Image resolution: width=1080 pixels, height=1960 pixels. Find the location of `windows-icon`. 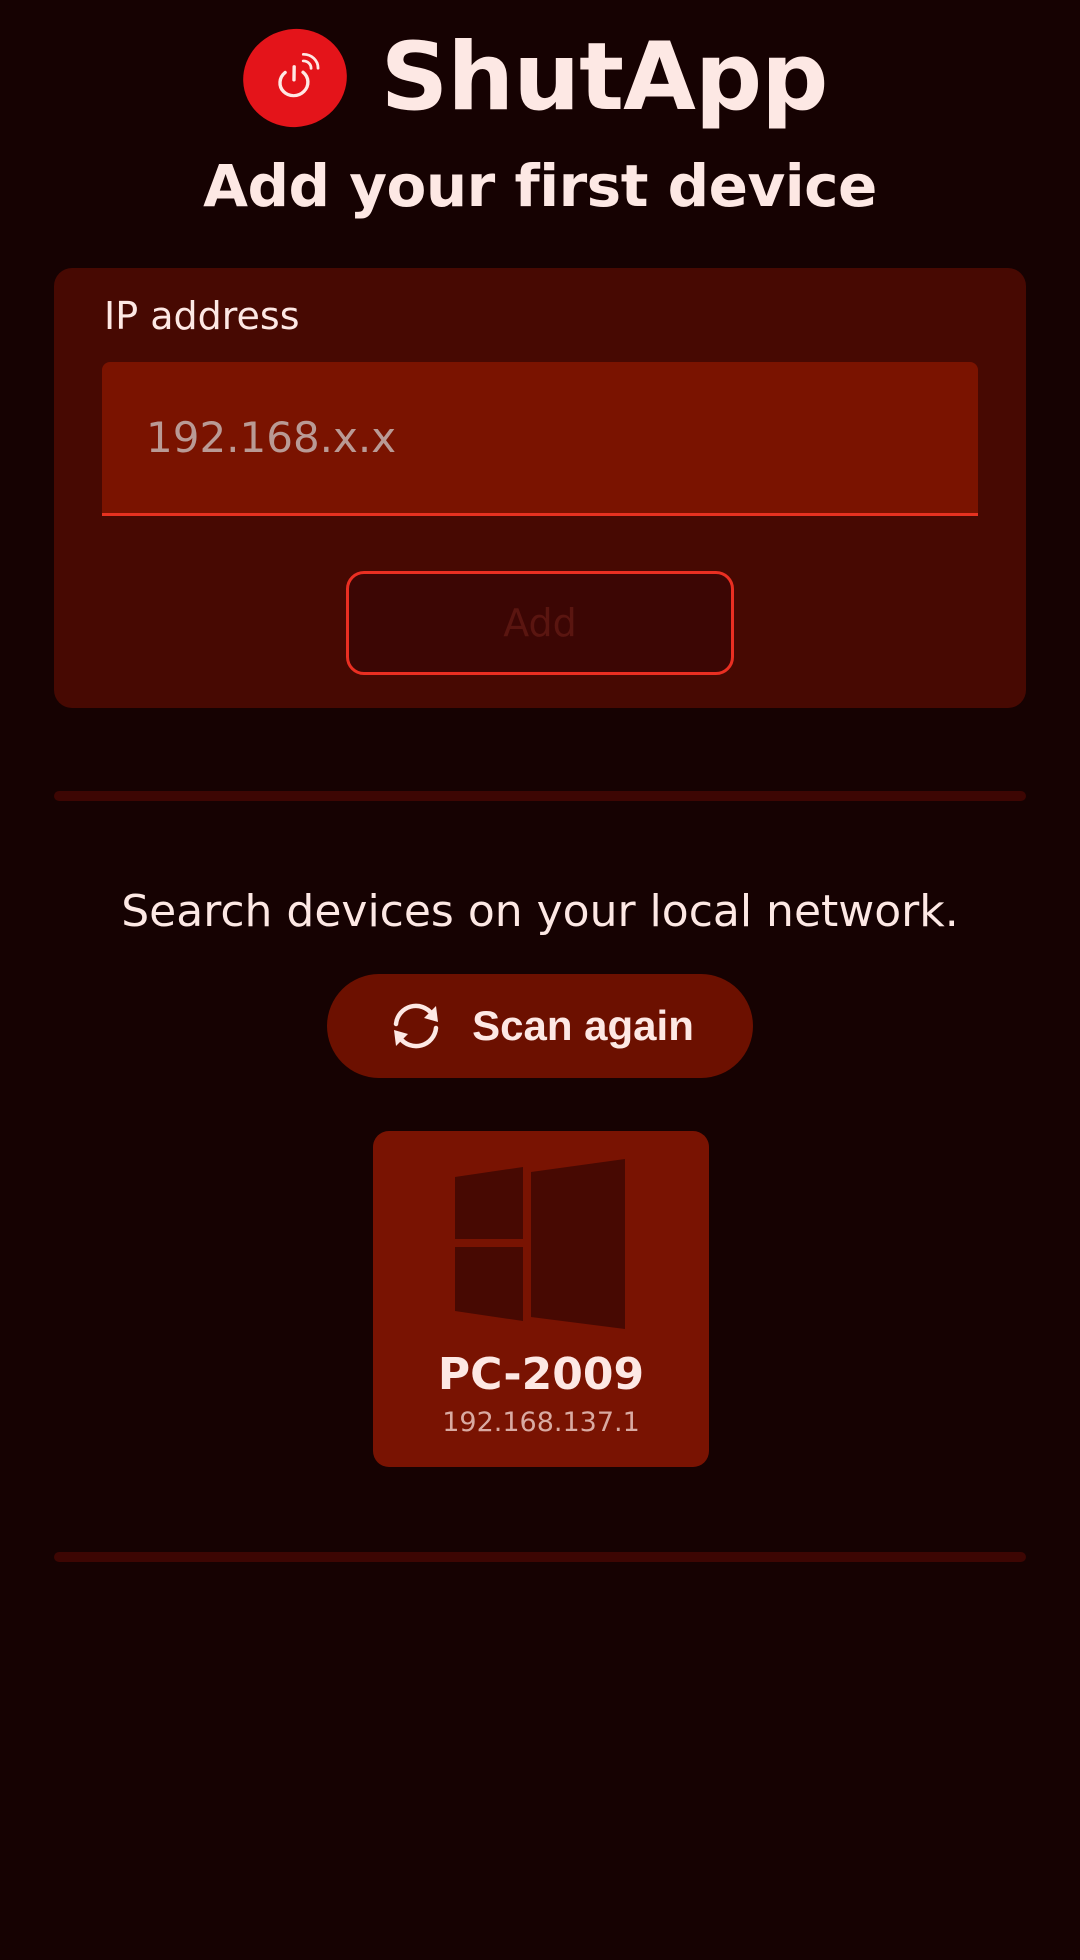

windows-icon is located at coordinates (540, 1246).